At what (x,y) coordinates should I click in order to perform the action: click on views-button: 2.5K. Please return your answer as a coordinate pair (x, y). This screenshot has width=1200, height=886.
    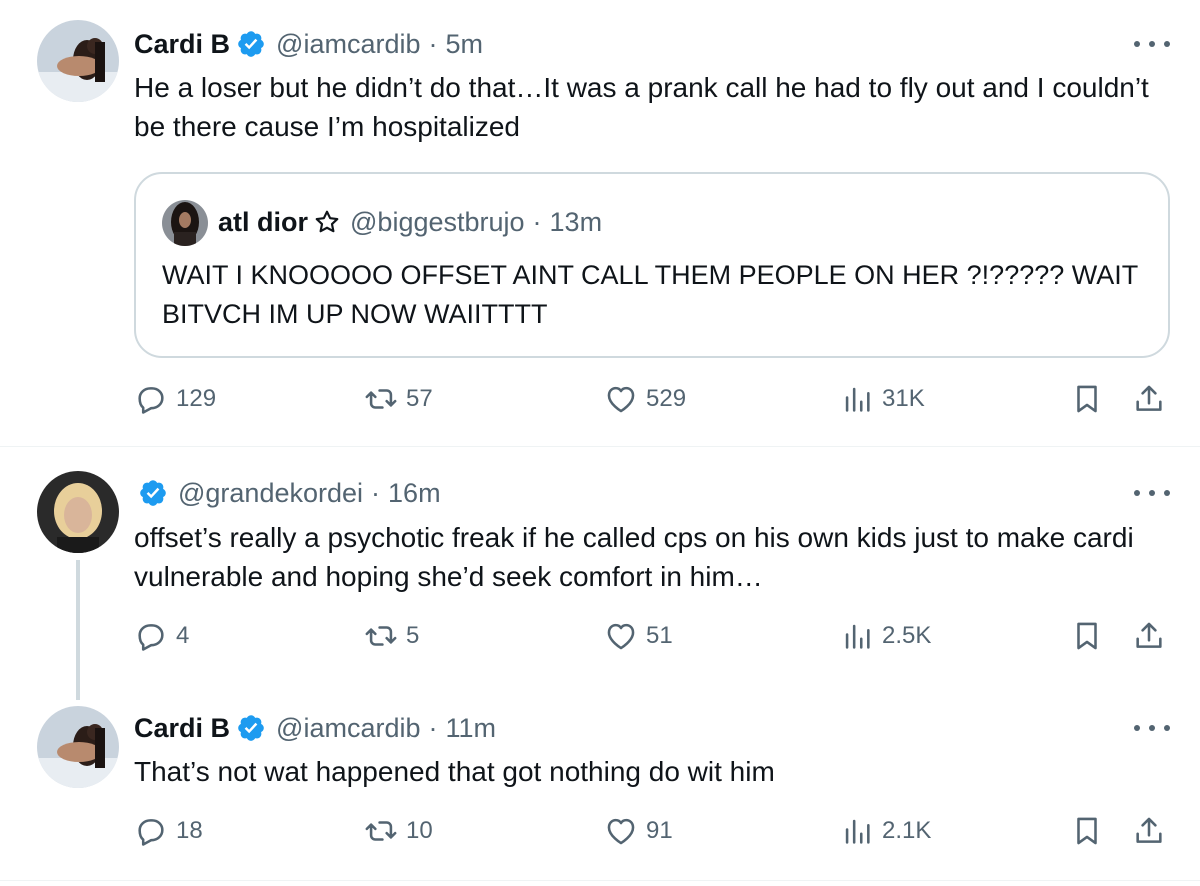
    Looking at the image, I should click on (885, 636).